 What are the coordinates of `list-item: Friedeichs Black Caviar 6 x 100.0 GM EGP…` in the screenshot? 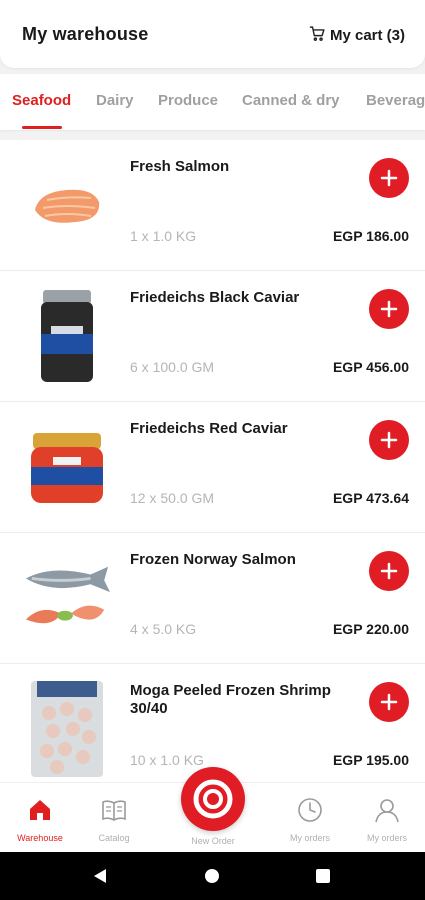 It's located at (212, 336).